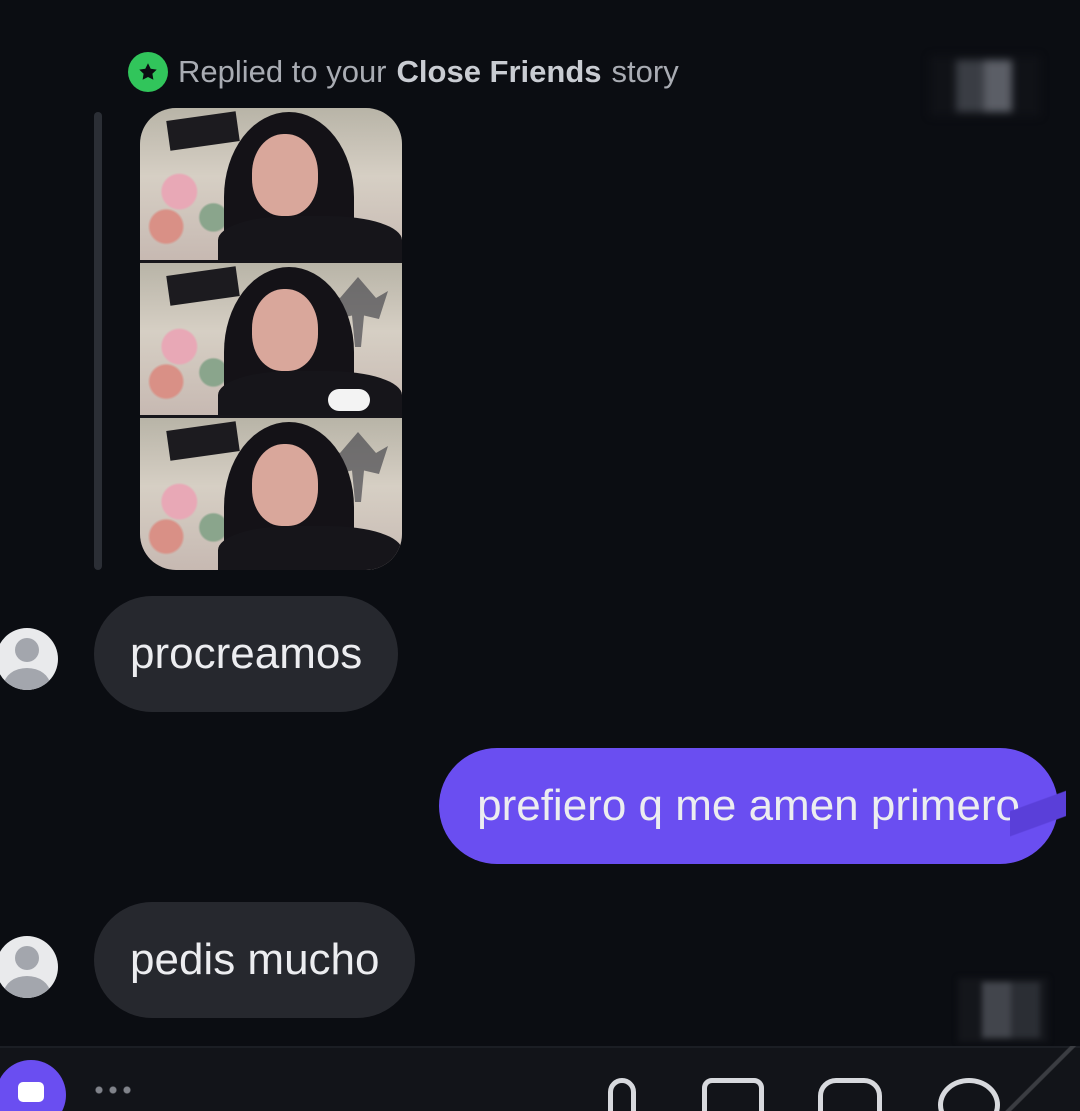  Describe the element at coordinates (1038, 813) in the screenshot. I see `outgoing-bubble-edge` at that location.